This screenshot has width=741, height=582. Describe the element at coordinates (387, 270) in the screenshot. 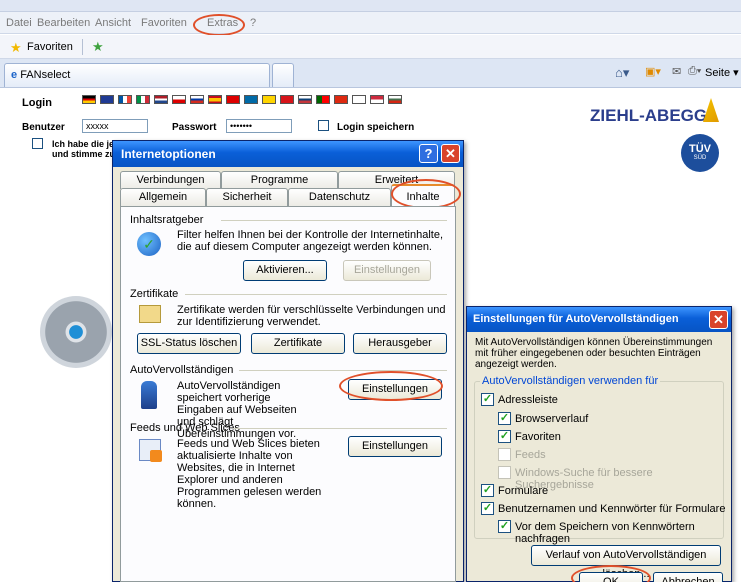

I see `content-advisor-settings-button: Einstellungen` at that location.